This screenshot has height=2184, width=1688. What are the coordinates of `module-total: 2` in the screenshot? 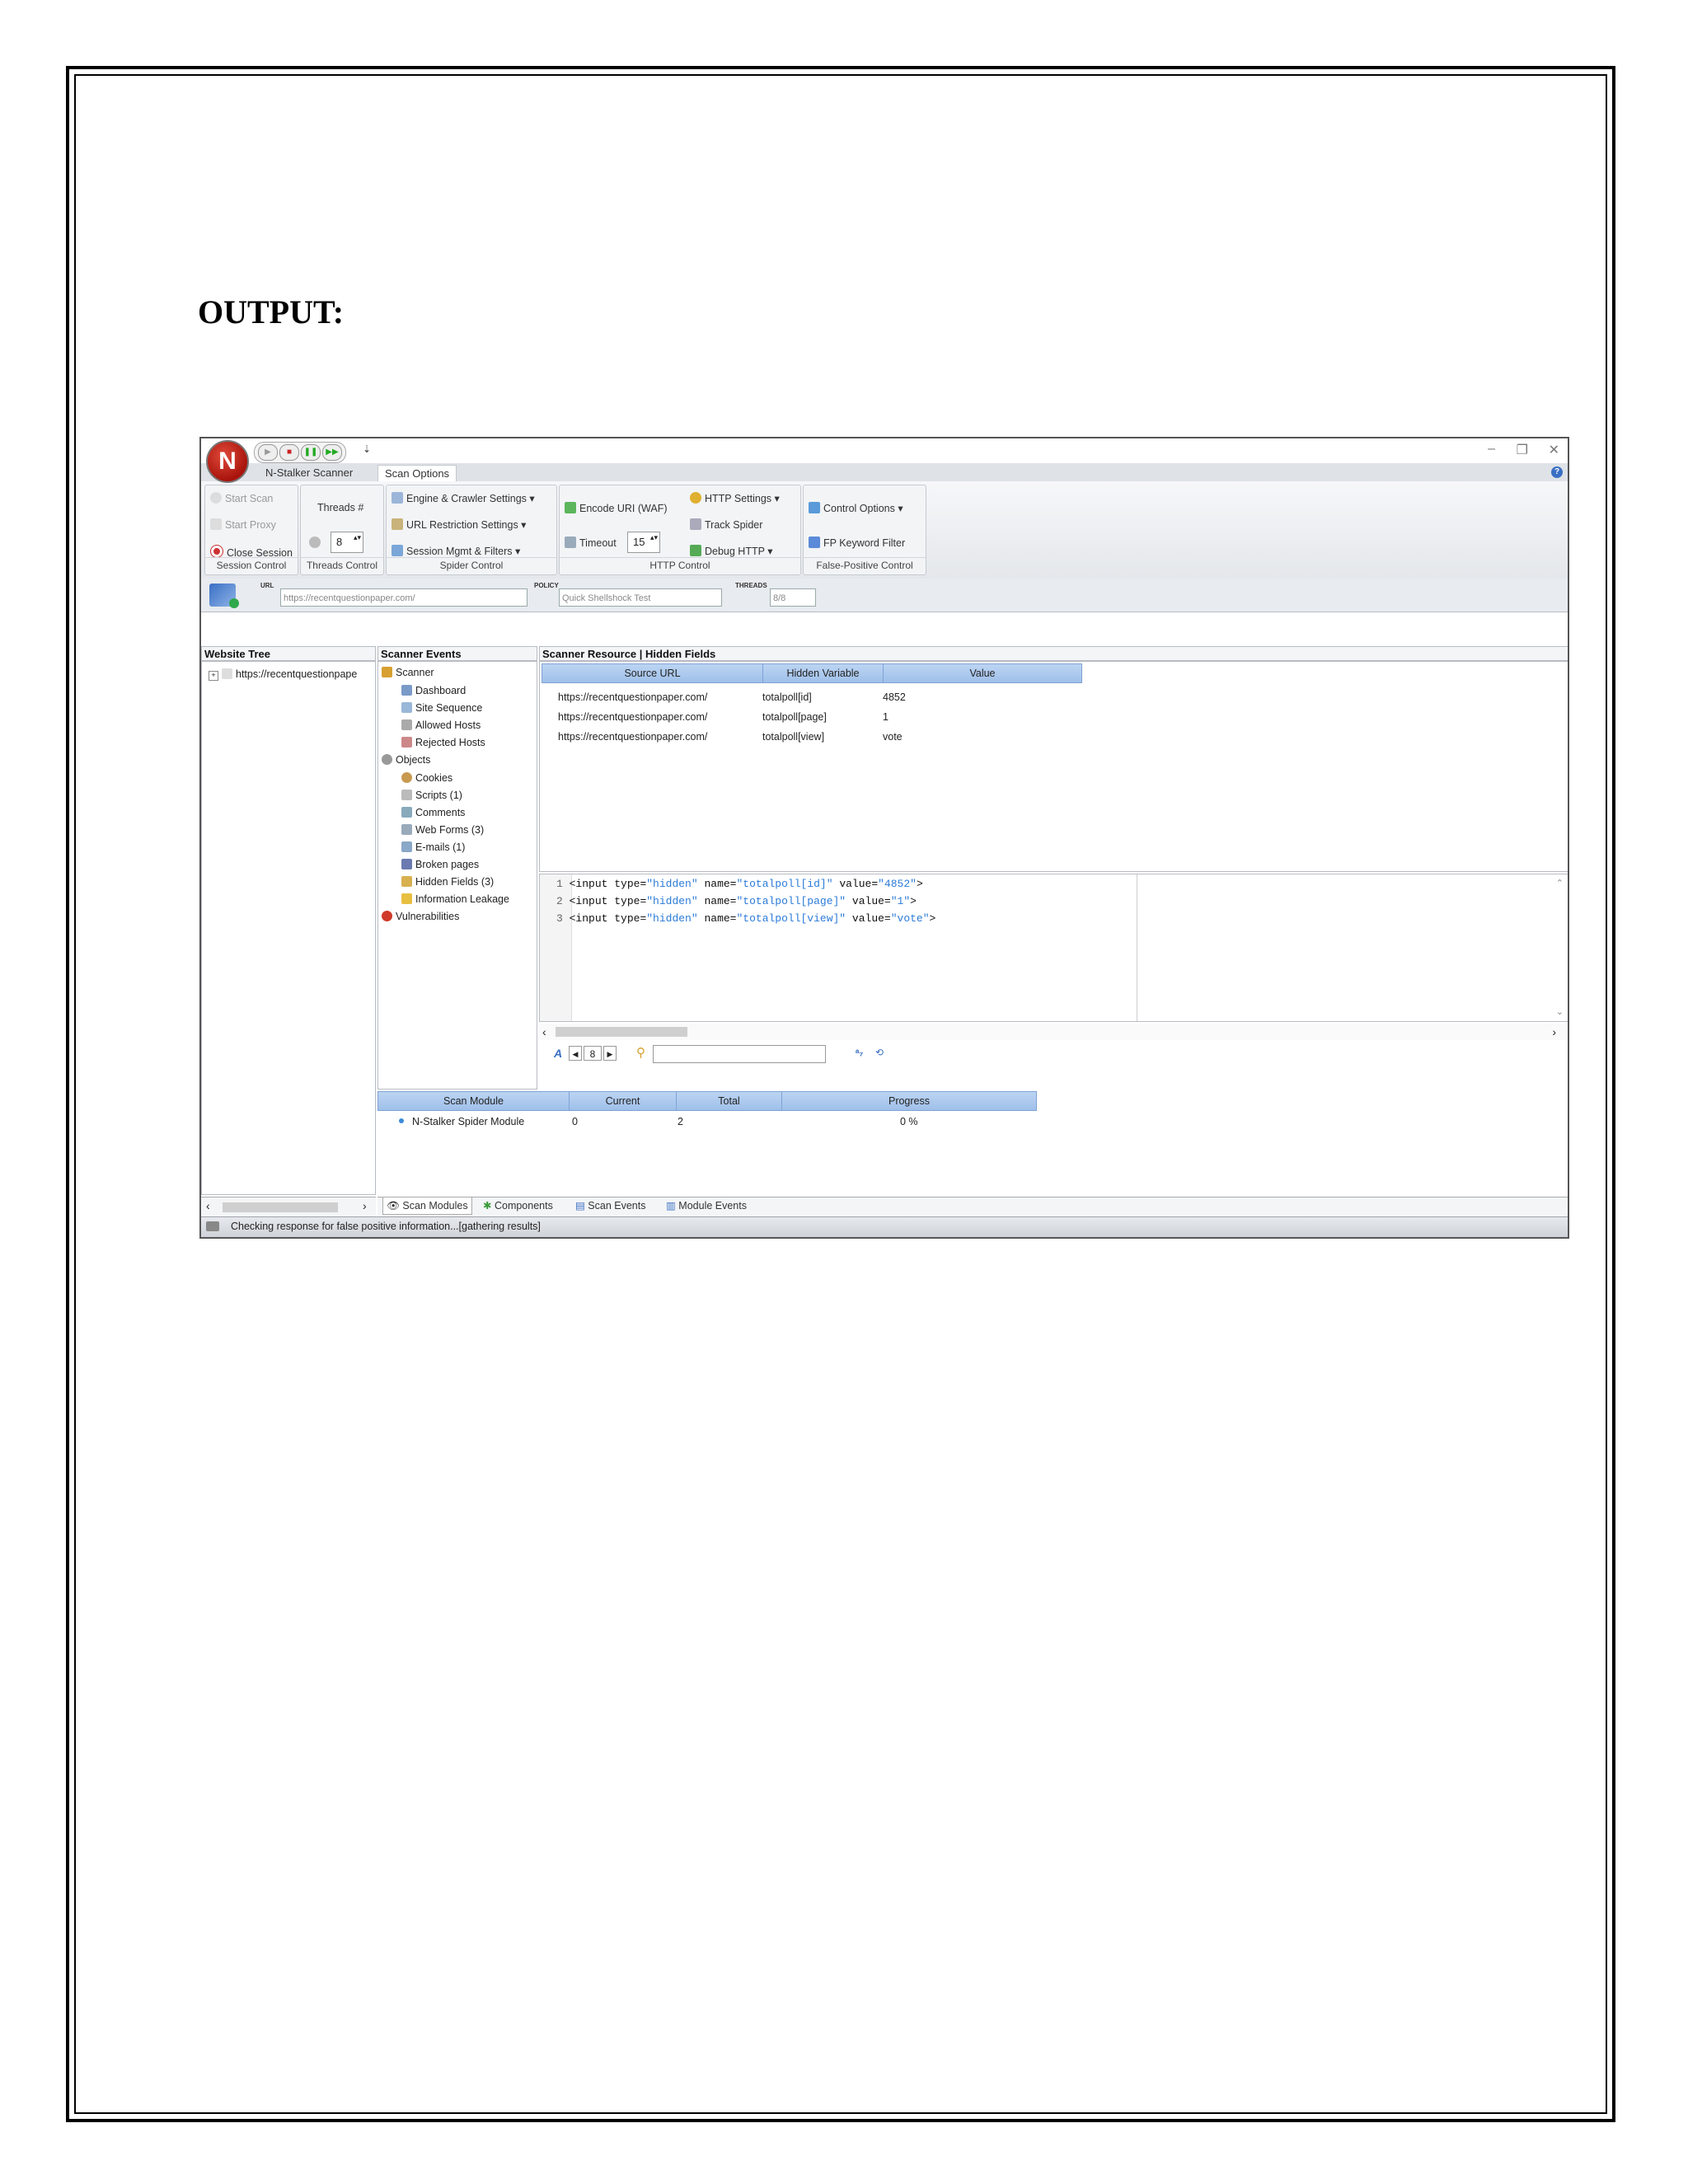 It's located at (680, 1121).